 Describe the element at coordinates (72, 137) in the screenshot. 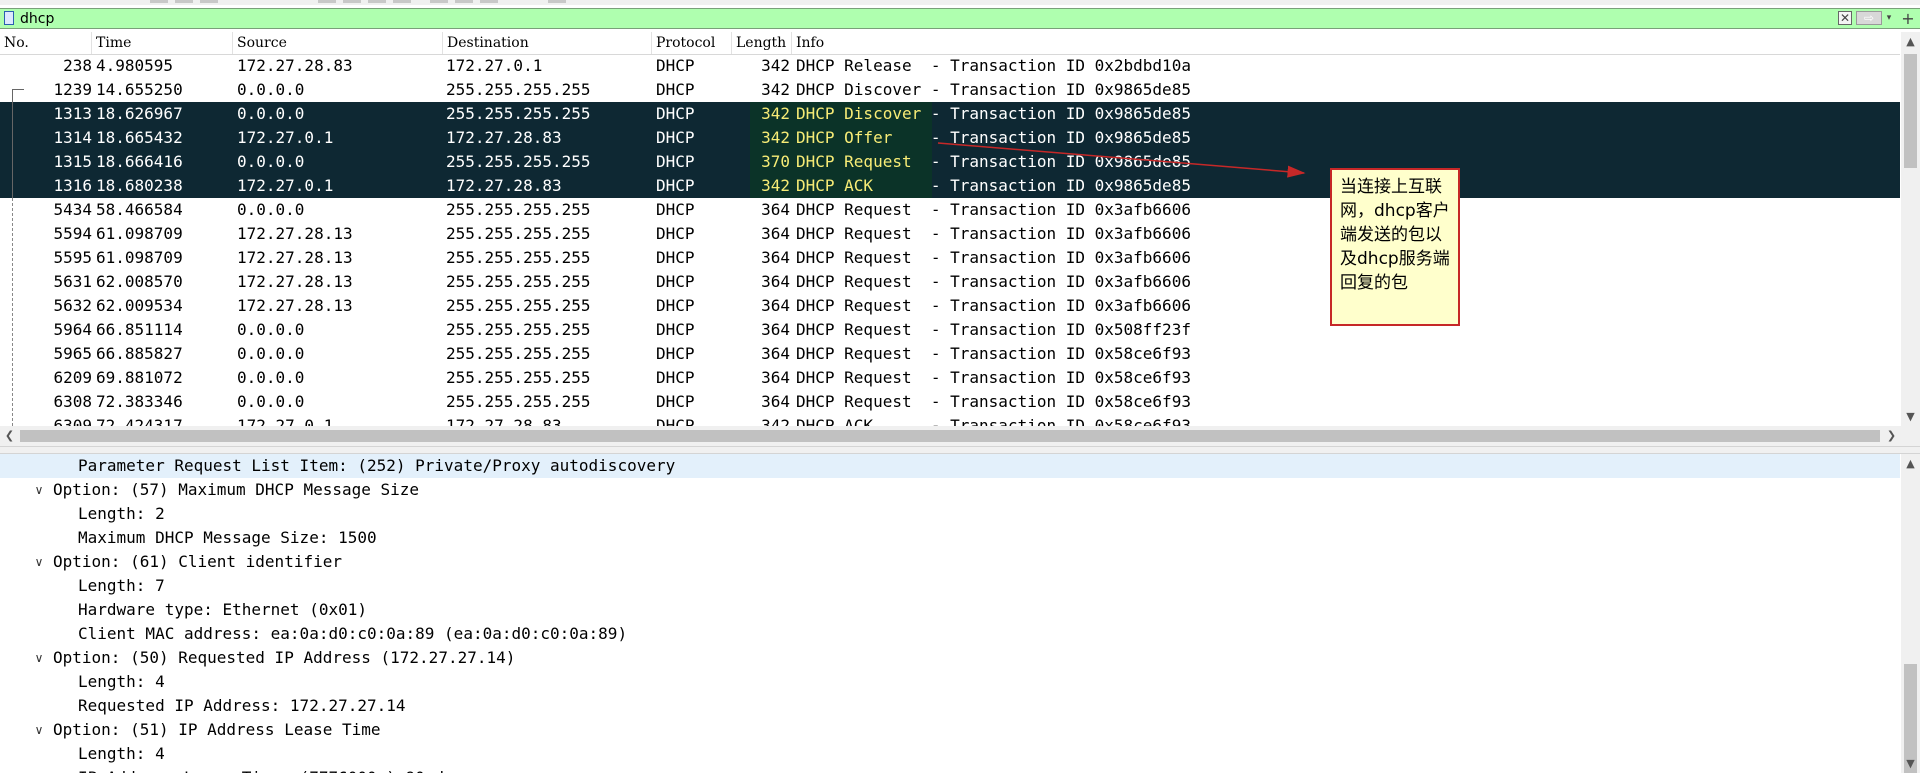

I see `packet-cell-no: 1314` at that location.